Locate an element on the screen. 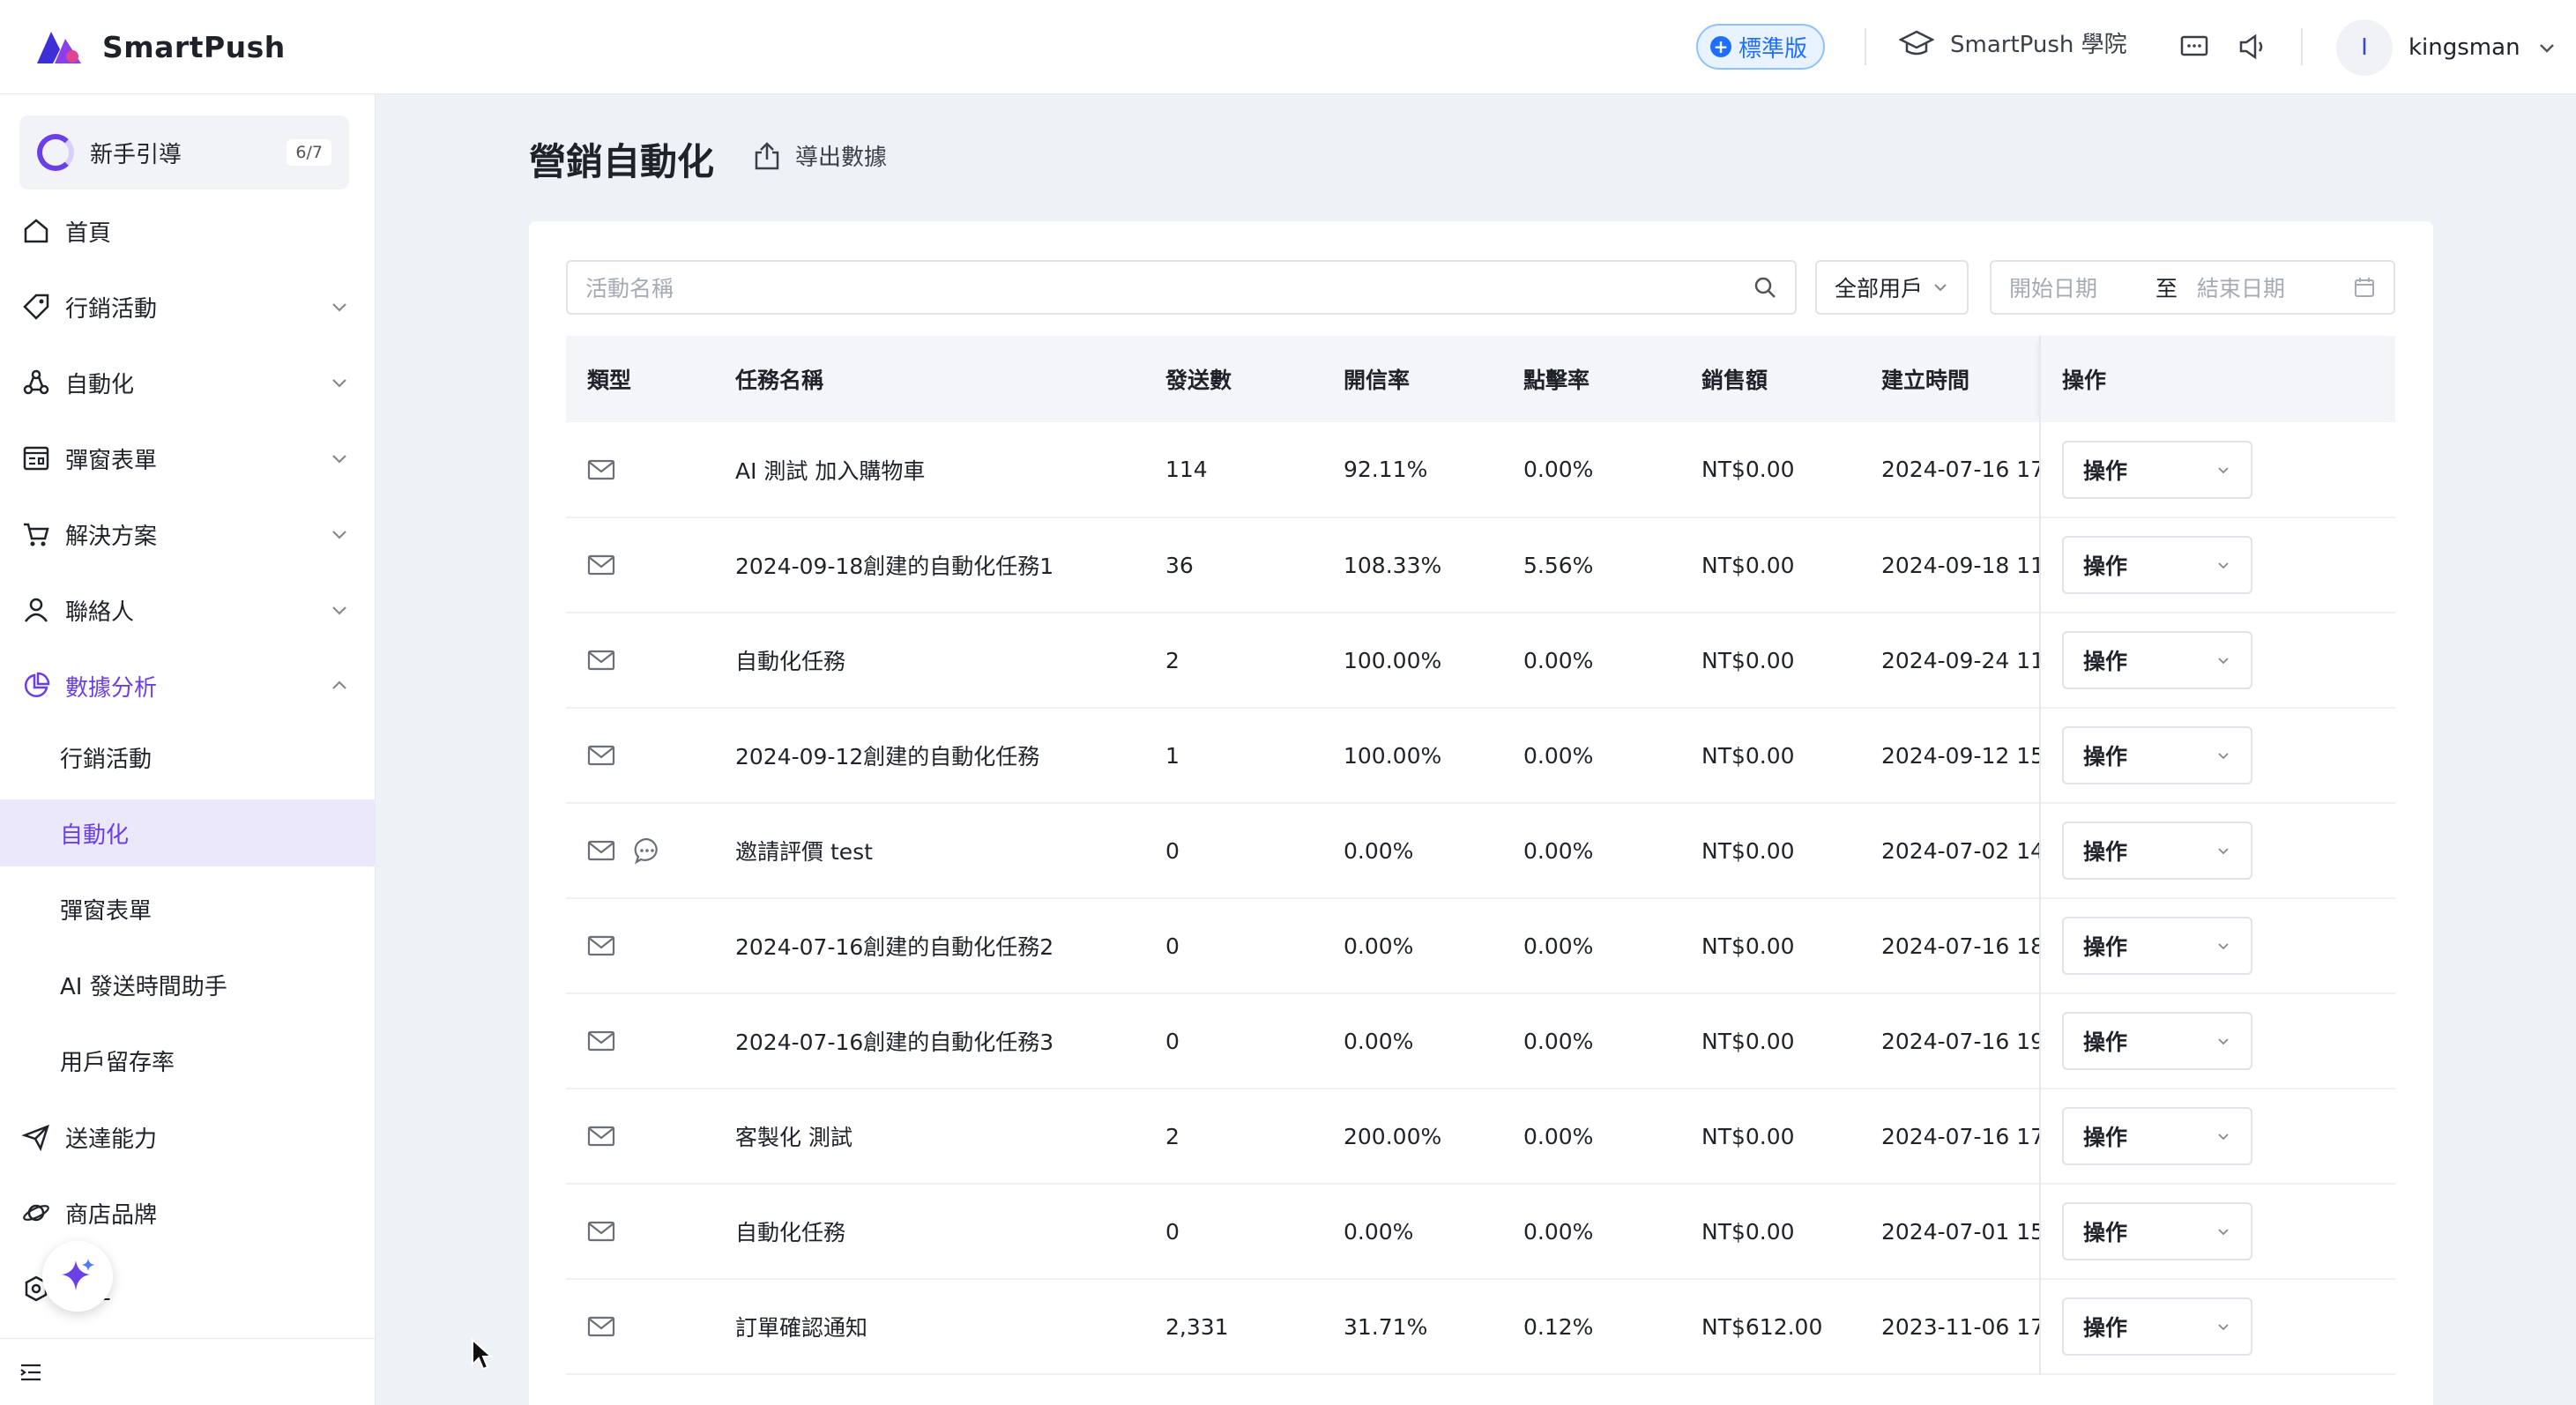 The image size is (2576, 1405). task-name-cell: 客製化 測試 is located at coordinates (929, 1136).